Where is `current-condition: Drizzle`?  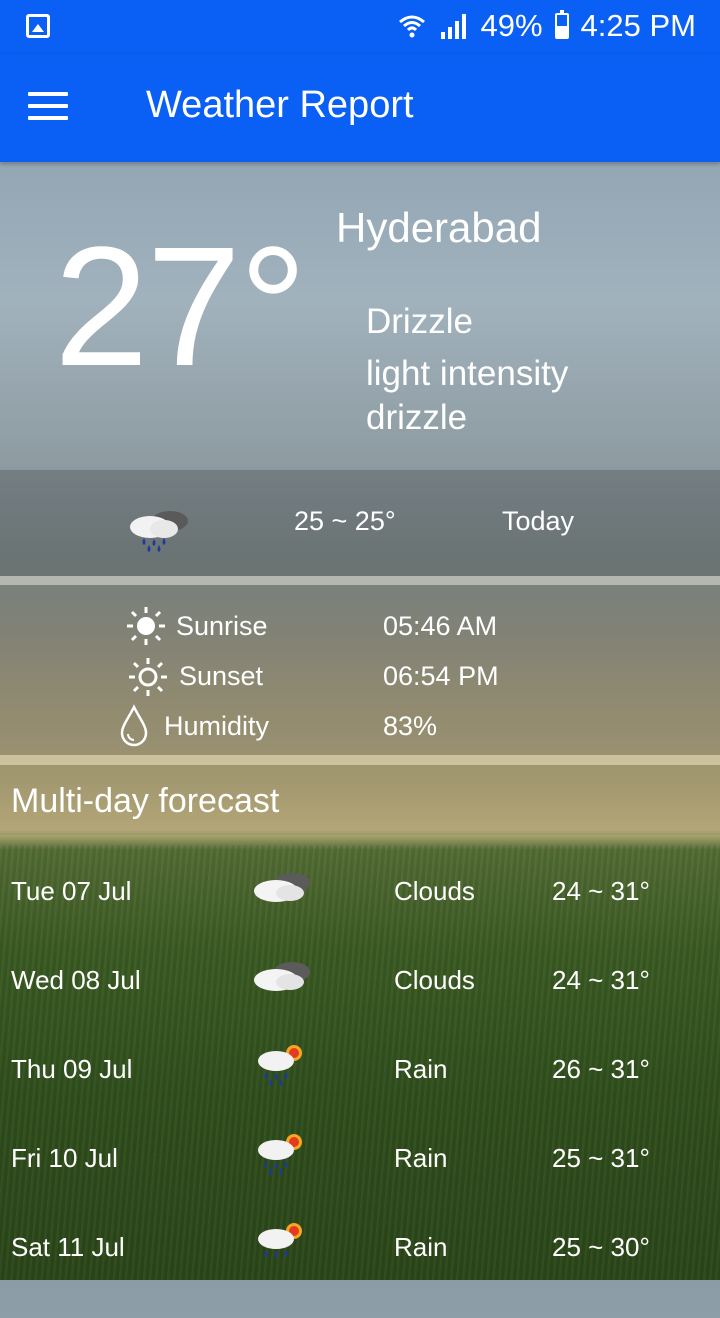 current-condition: Drizzle is located at coordinates (419, 321).